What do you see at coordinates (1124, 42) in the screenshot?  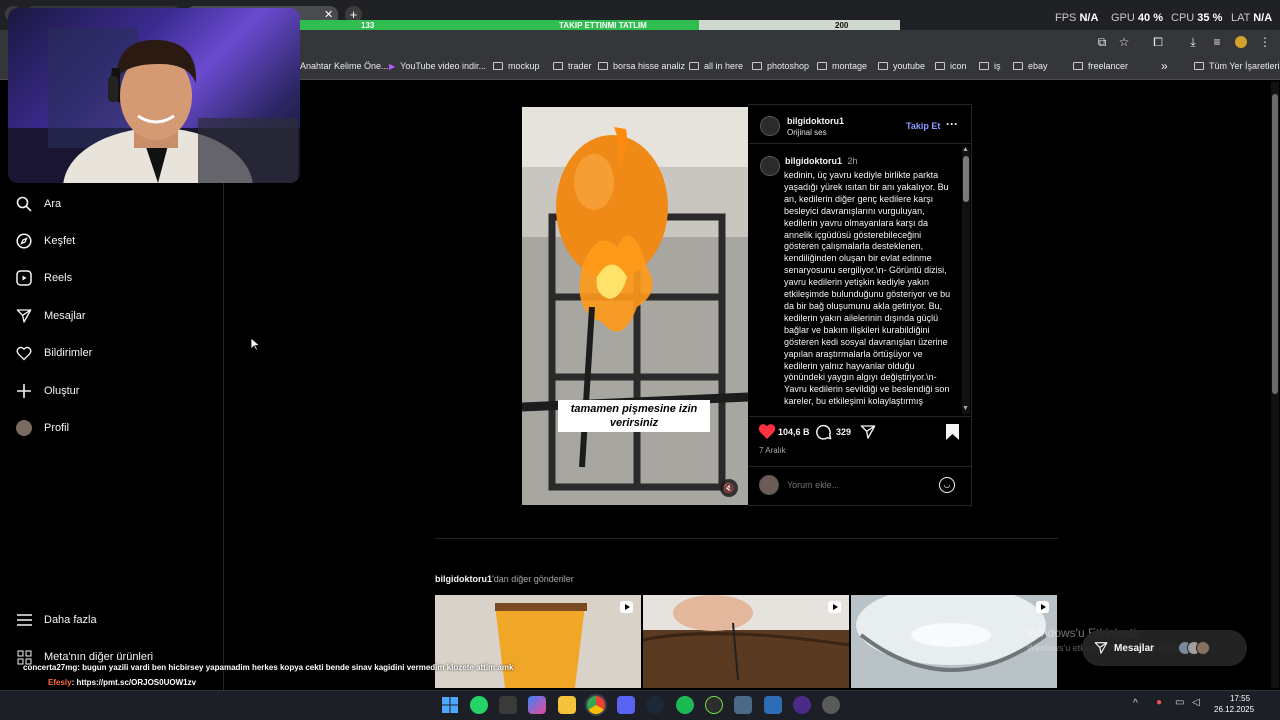 I see `bookmark-star-icon: ☆` at bounding box center [1124, 42].